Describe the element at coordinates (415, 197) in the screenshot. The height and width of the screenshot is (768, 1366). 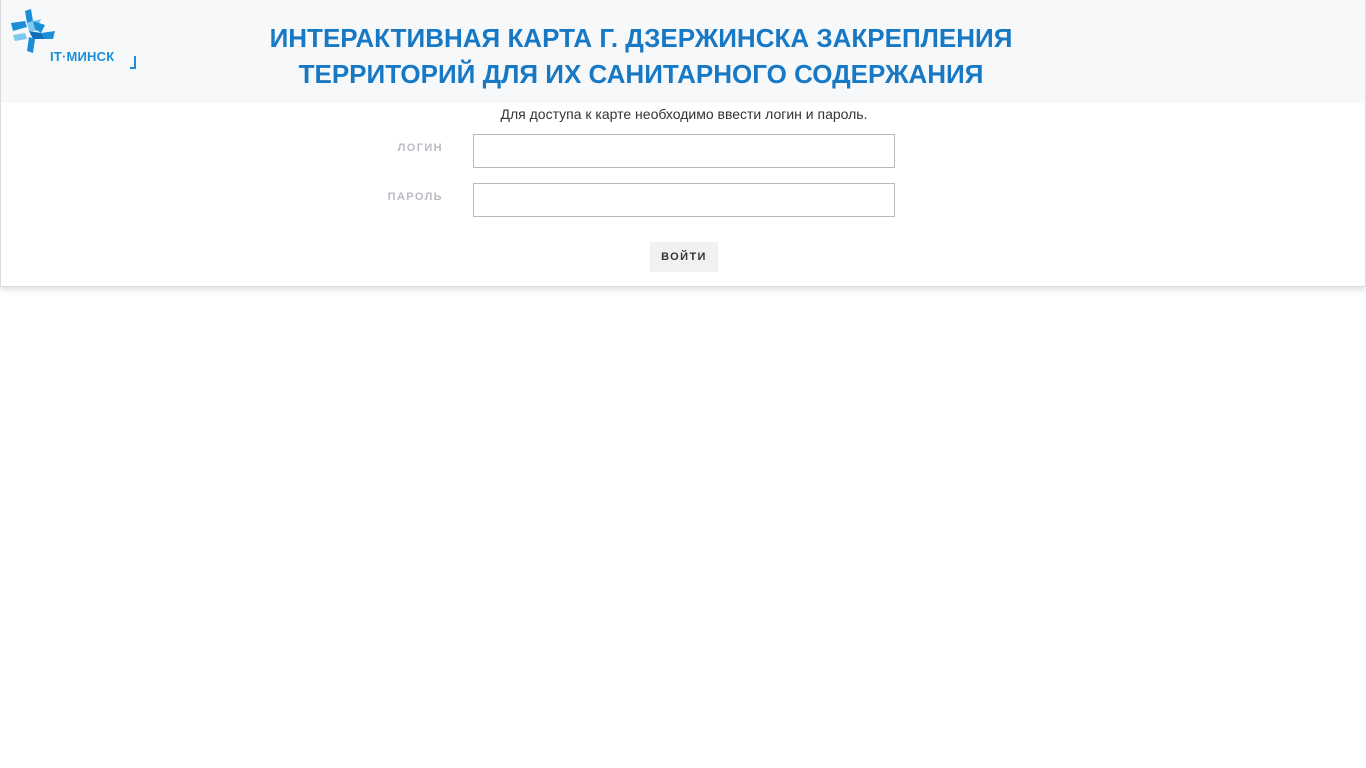
I see `password-label: ПАРОЛЬ` at that location.